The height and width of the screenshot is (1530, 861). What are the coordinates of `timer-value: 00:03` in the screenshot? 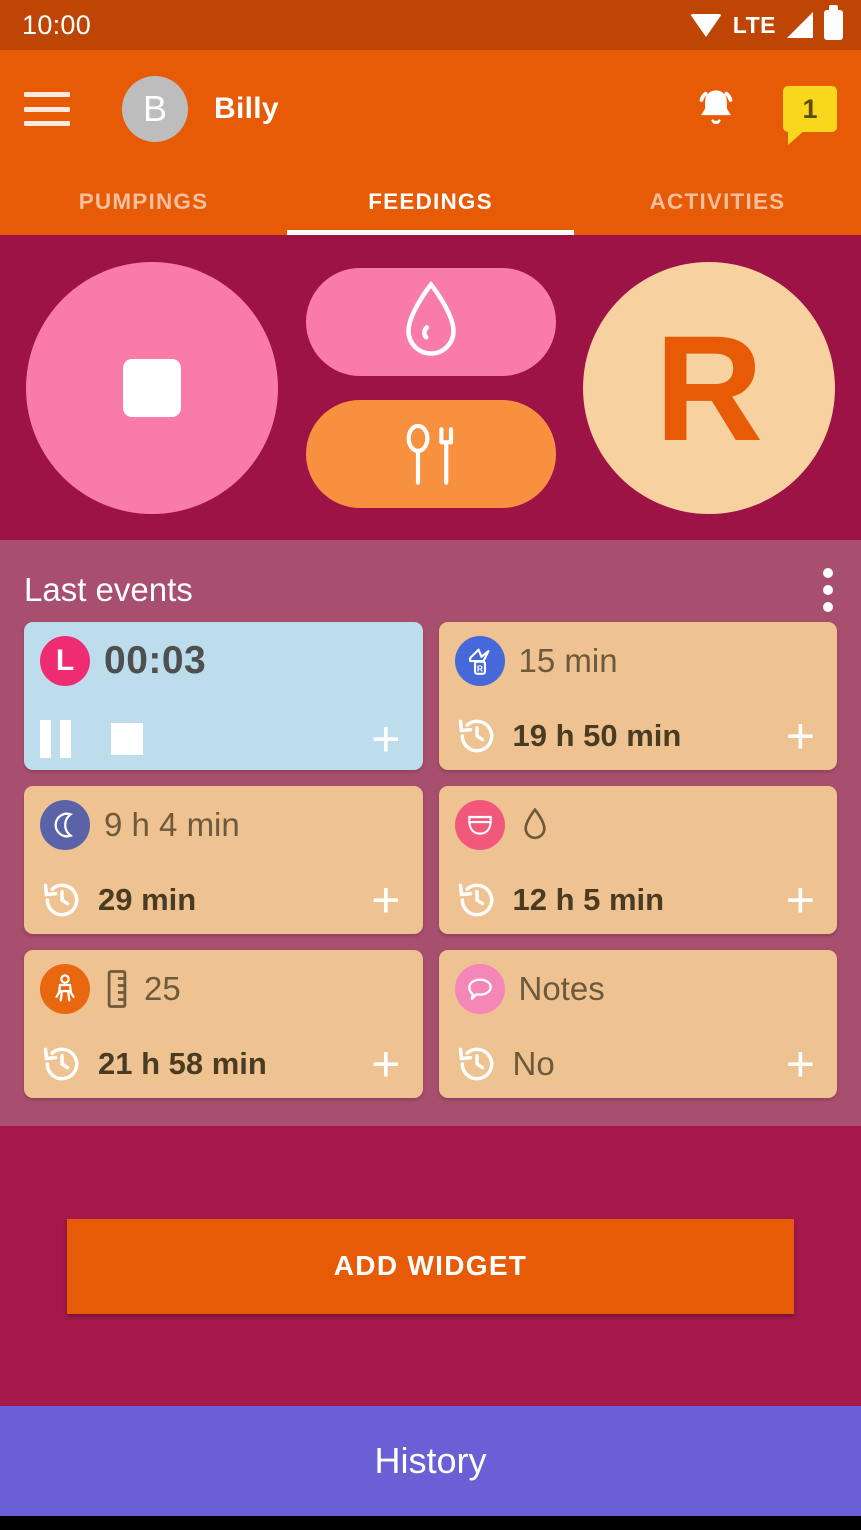 It's located at (155, 660).